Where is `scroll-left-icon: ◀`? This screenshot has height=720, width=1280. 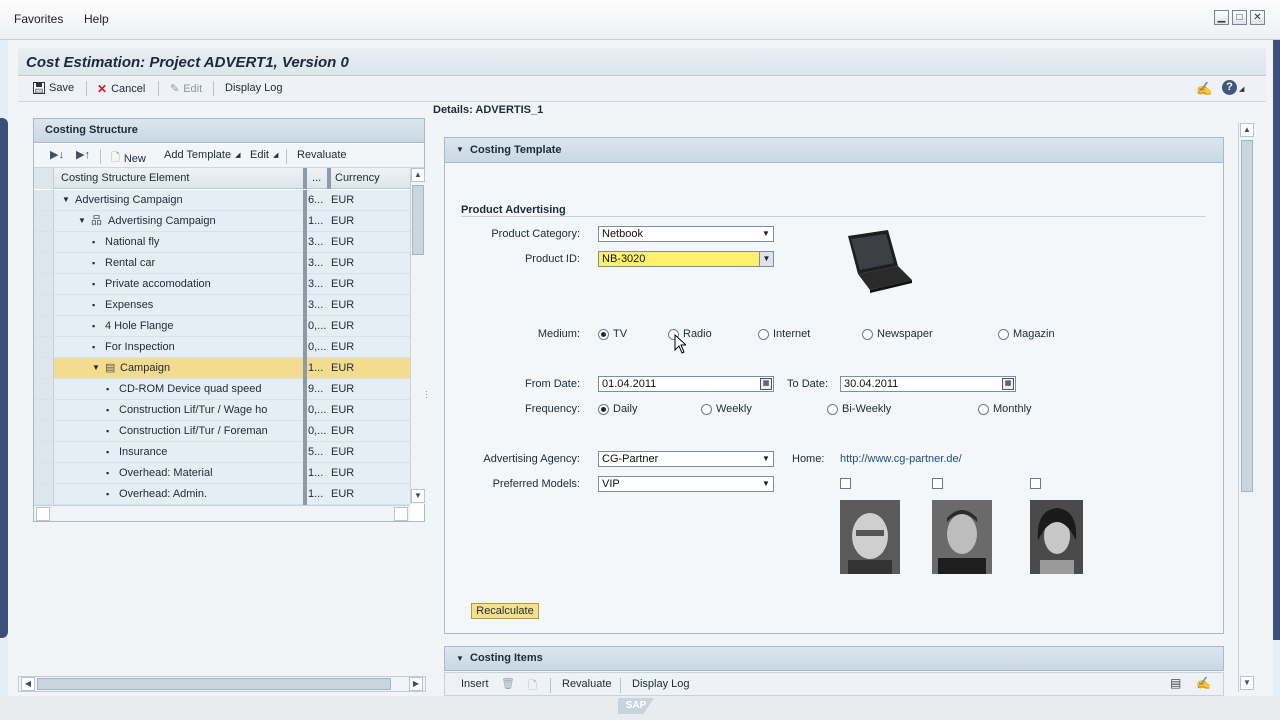
scroll-left-icon: ◀ is located at coordinates (28, 684).